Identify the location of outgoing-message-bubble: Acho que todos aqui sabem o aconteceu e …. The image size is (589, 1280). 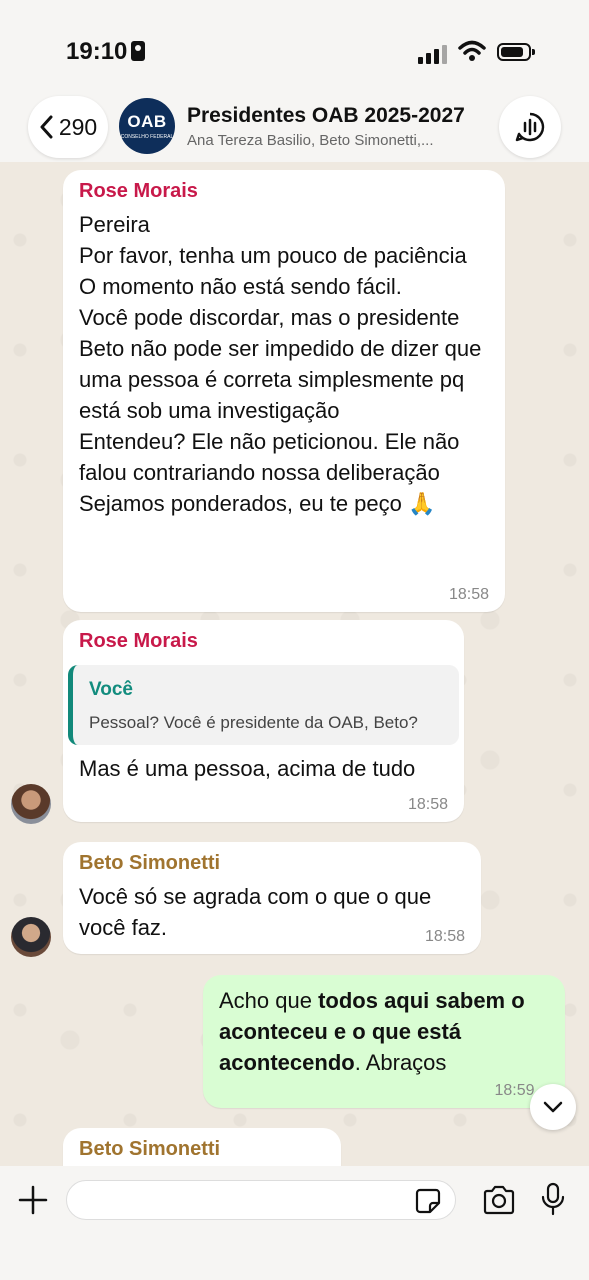
(384, 1041).